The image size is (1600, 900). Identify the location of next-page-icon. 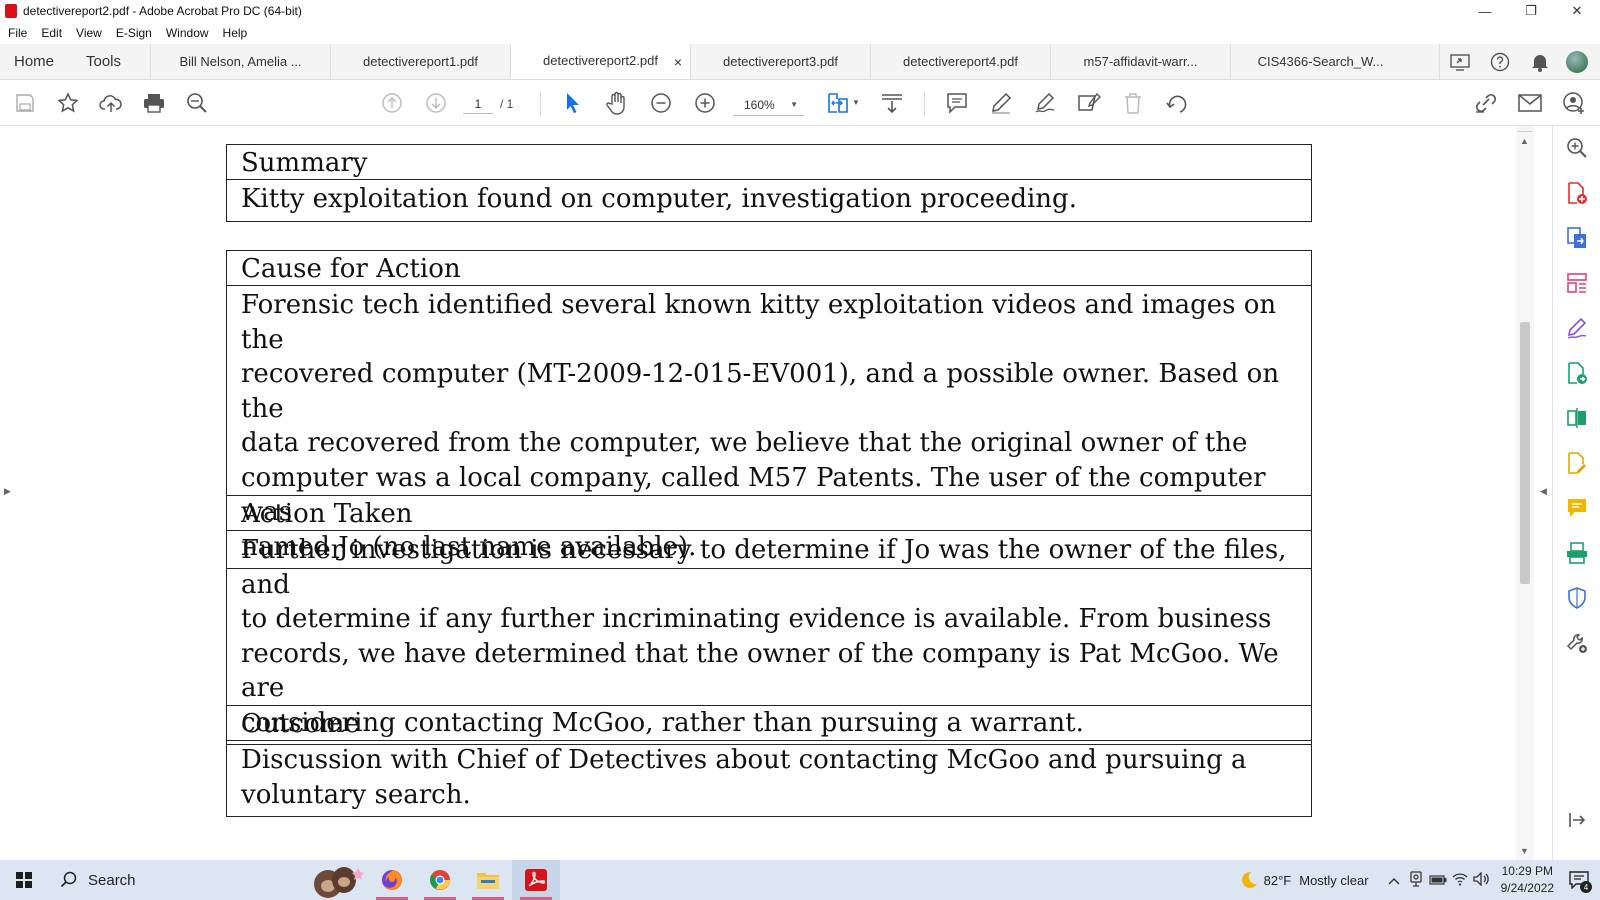
(436, 103).